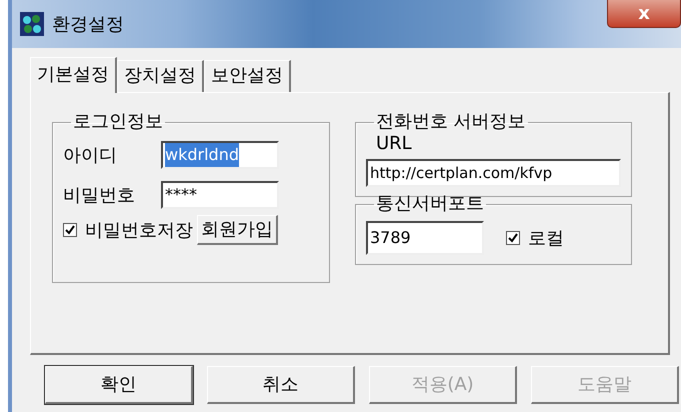 The width and height of the screenshot is (681, 412). I want to click on field-label: 아이디, so click(90, 156).